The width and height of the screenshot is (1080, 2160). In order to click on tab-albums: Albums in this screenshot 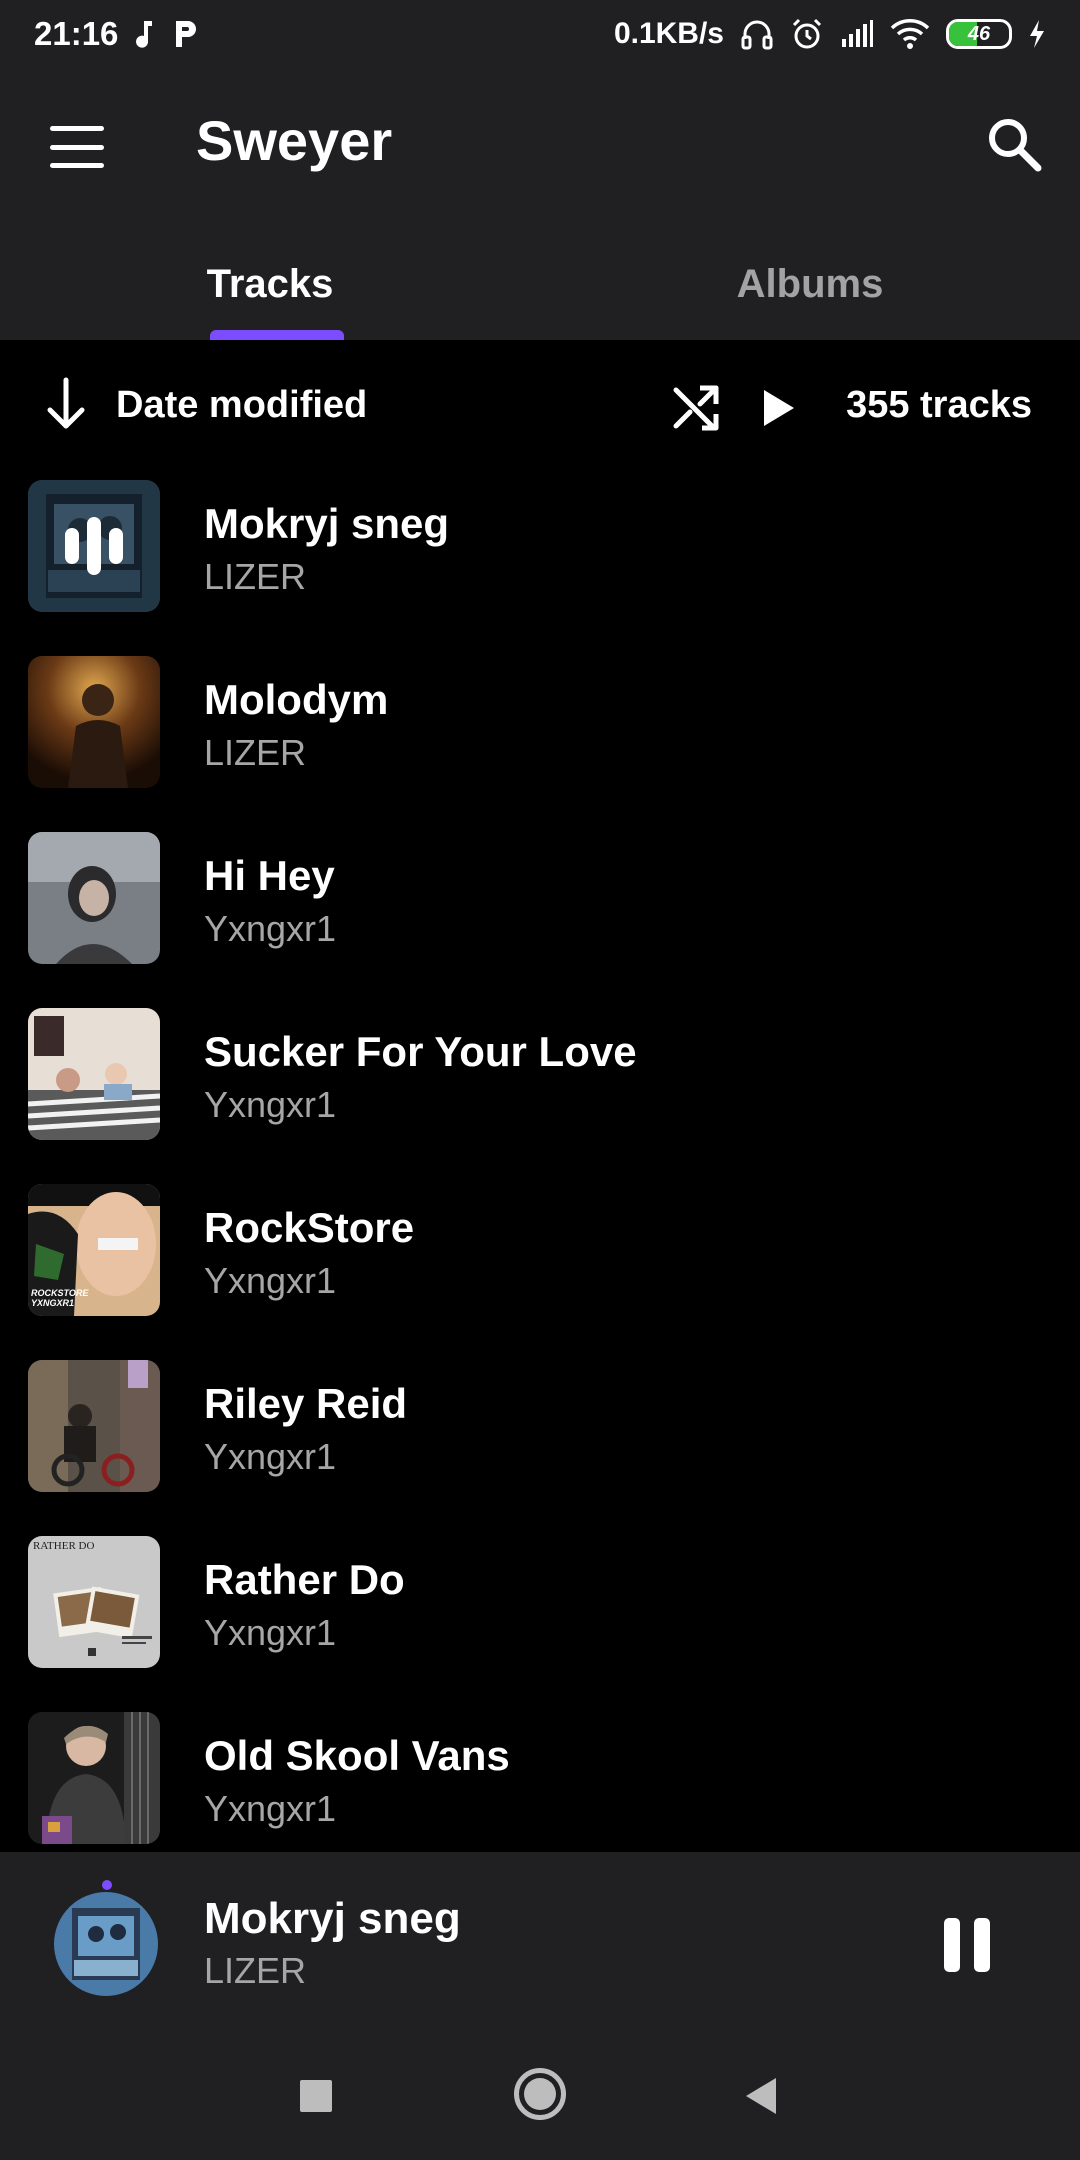, I will do `click(810, 279)`.